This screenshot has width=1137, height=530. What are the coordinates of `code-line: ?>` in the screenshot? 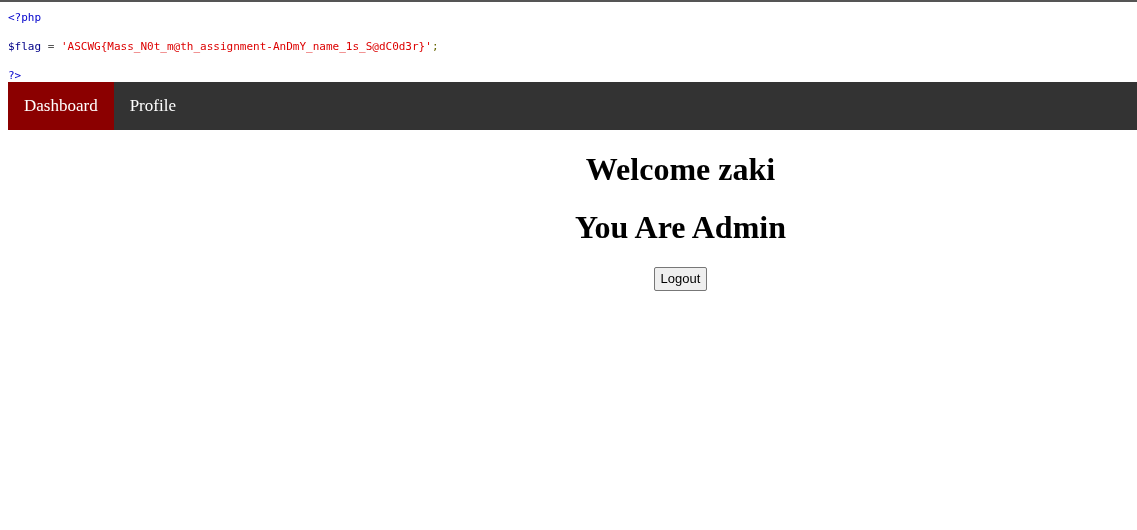 It's located at (15, 75).